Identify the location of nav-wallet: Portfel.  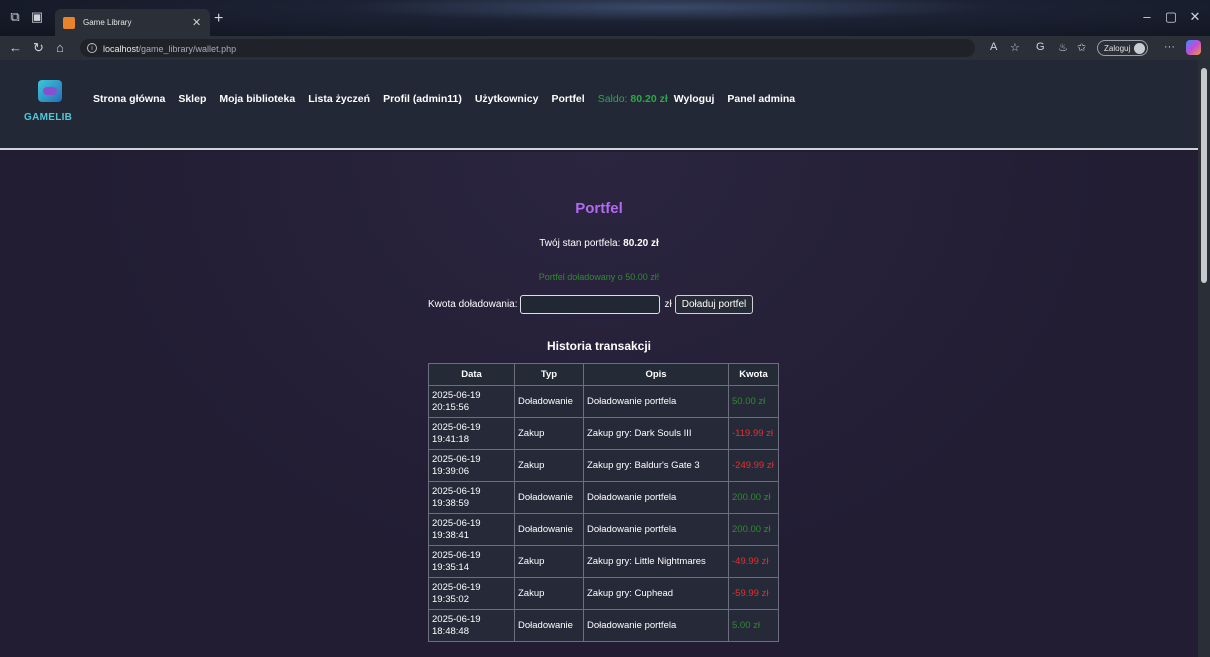
(567, 99).